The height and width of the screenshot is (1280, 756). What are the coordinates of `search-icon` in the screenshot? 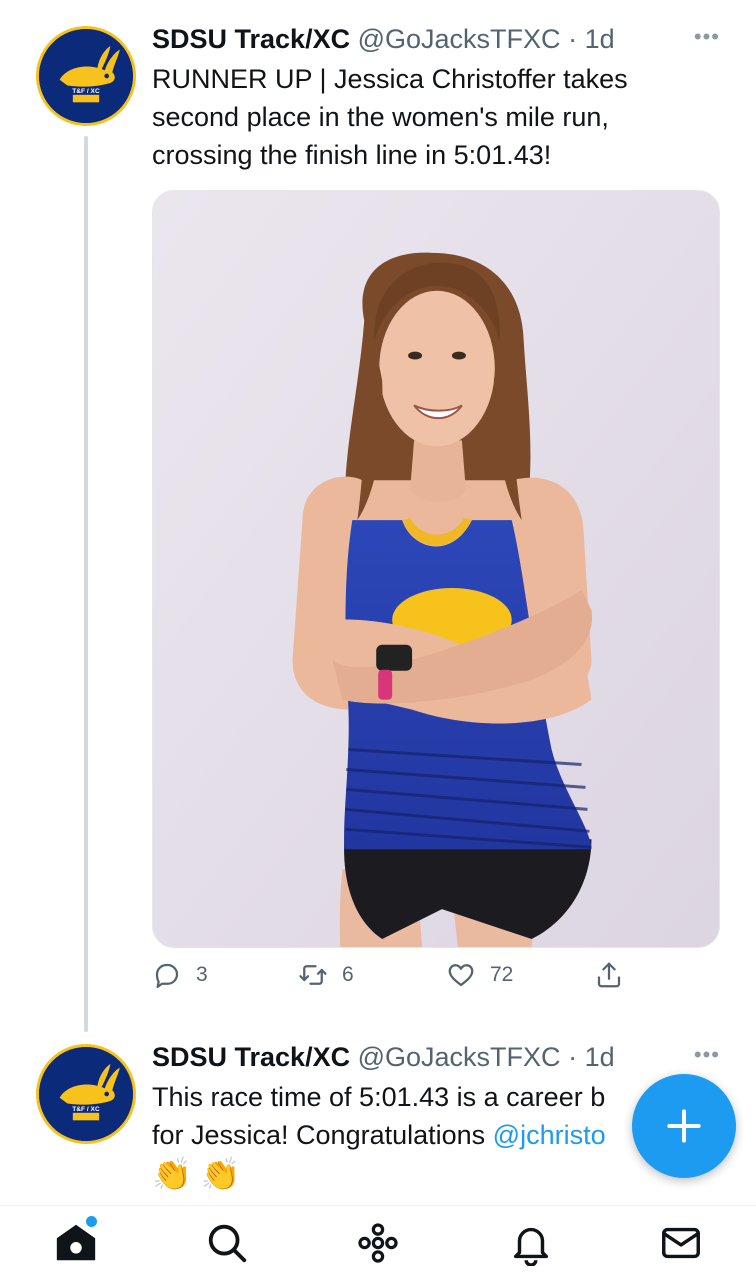 It's located at (227, 1243).